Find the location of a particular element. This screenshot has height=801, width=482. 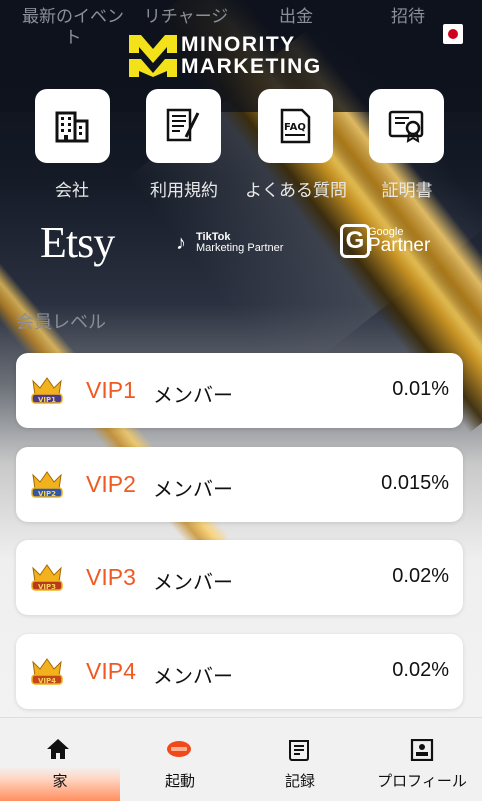

faq-link: FAQ is located at coordinates (295, 126).